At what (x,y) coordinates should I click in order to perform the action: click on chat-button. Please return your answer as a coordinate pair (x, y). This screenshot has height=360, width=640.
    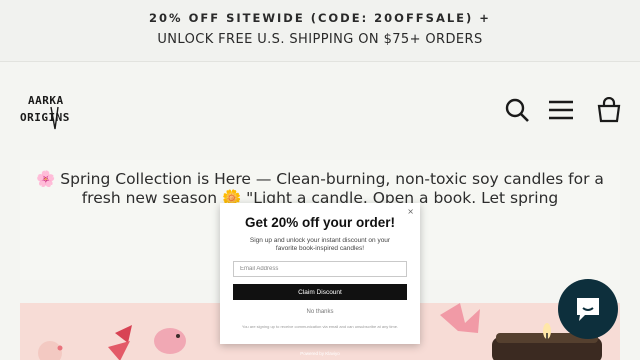
    Looking at the image, I should click on (588, 309).